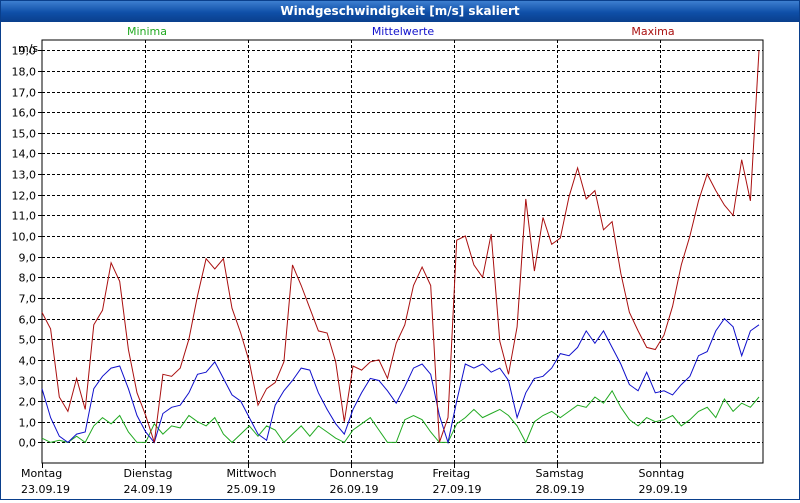 The height and width of the screenshot is (503, 800). Describe the element at coordinates (24, 113) in the screenshot. I see `y-tick-label: 16,0` at that location.